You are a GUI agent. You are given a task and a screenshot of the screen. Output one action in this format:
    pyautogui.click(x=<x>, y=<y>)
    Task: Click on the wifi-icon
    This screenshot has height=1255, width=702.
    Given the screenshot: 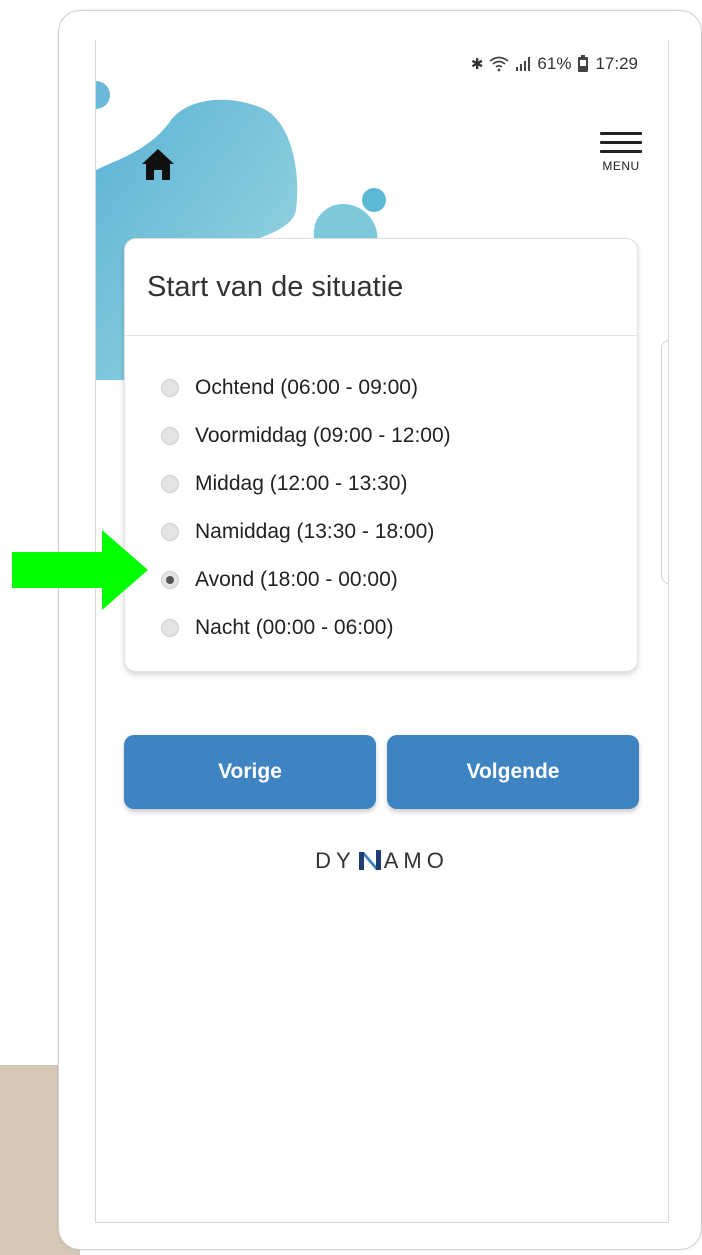 What is the action you would take?
    pyautogui.click(x=499, y=64)
    